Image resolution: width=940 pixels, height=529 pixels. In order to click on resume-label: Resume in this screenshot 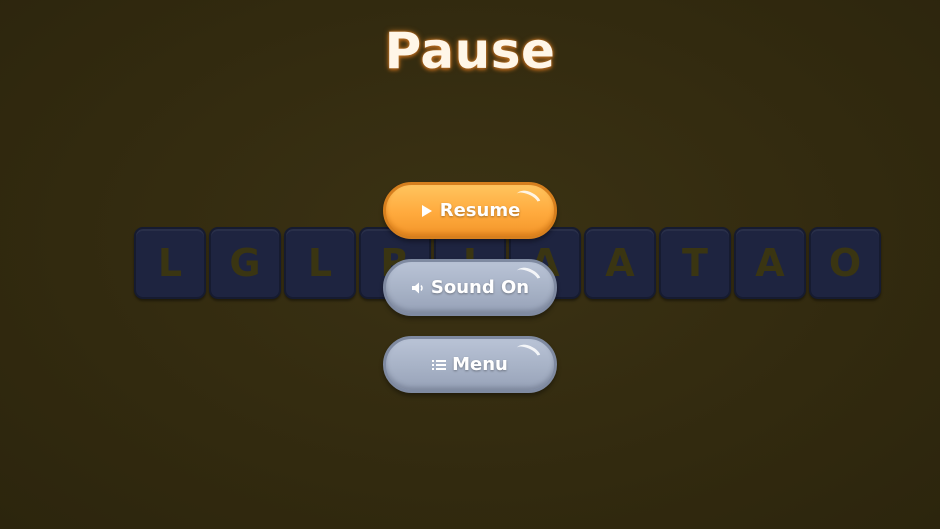, I will do `click(480, 210)`.